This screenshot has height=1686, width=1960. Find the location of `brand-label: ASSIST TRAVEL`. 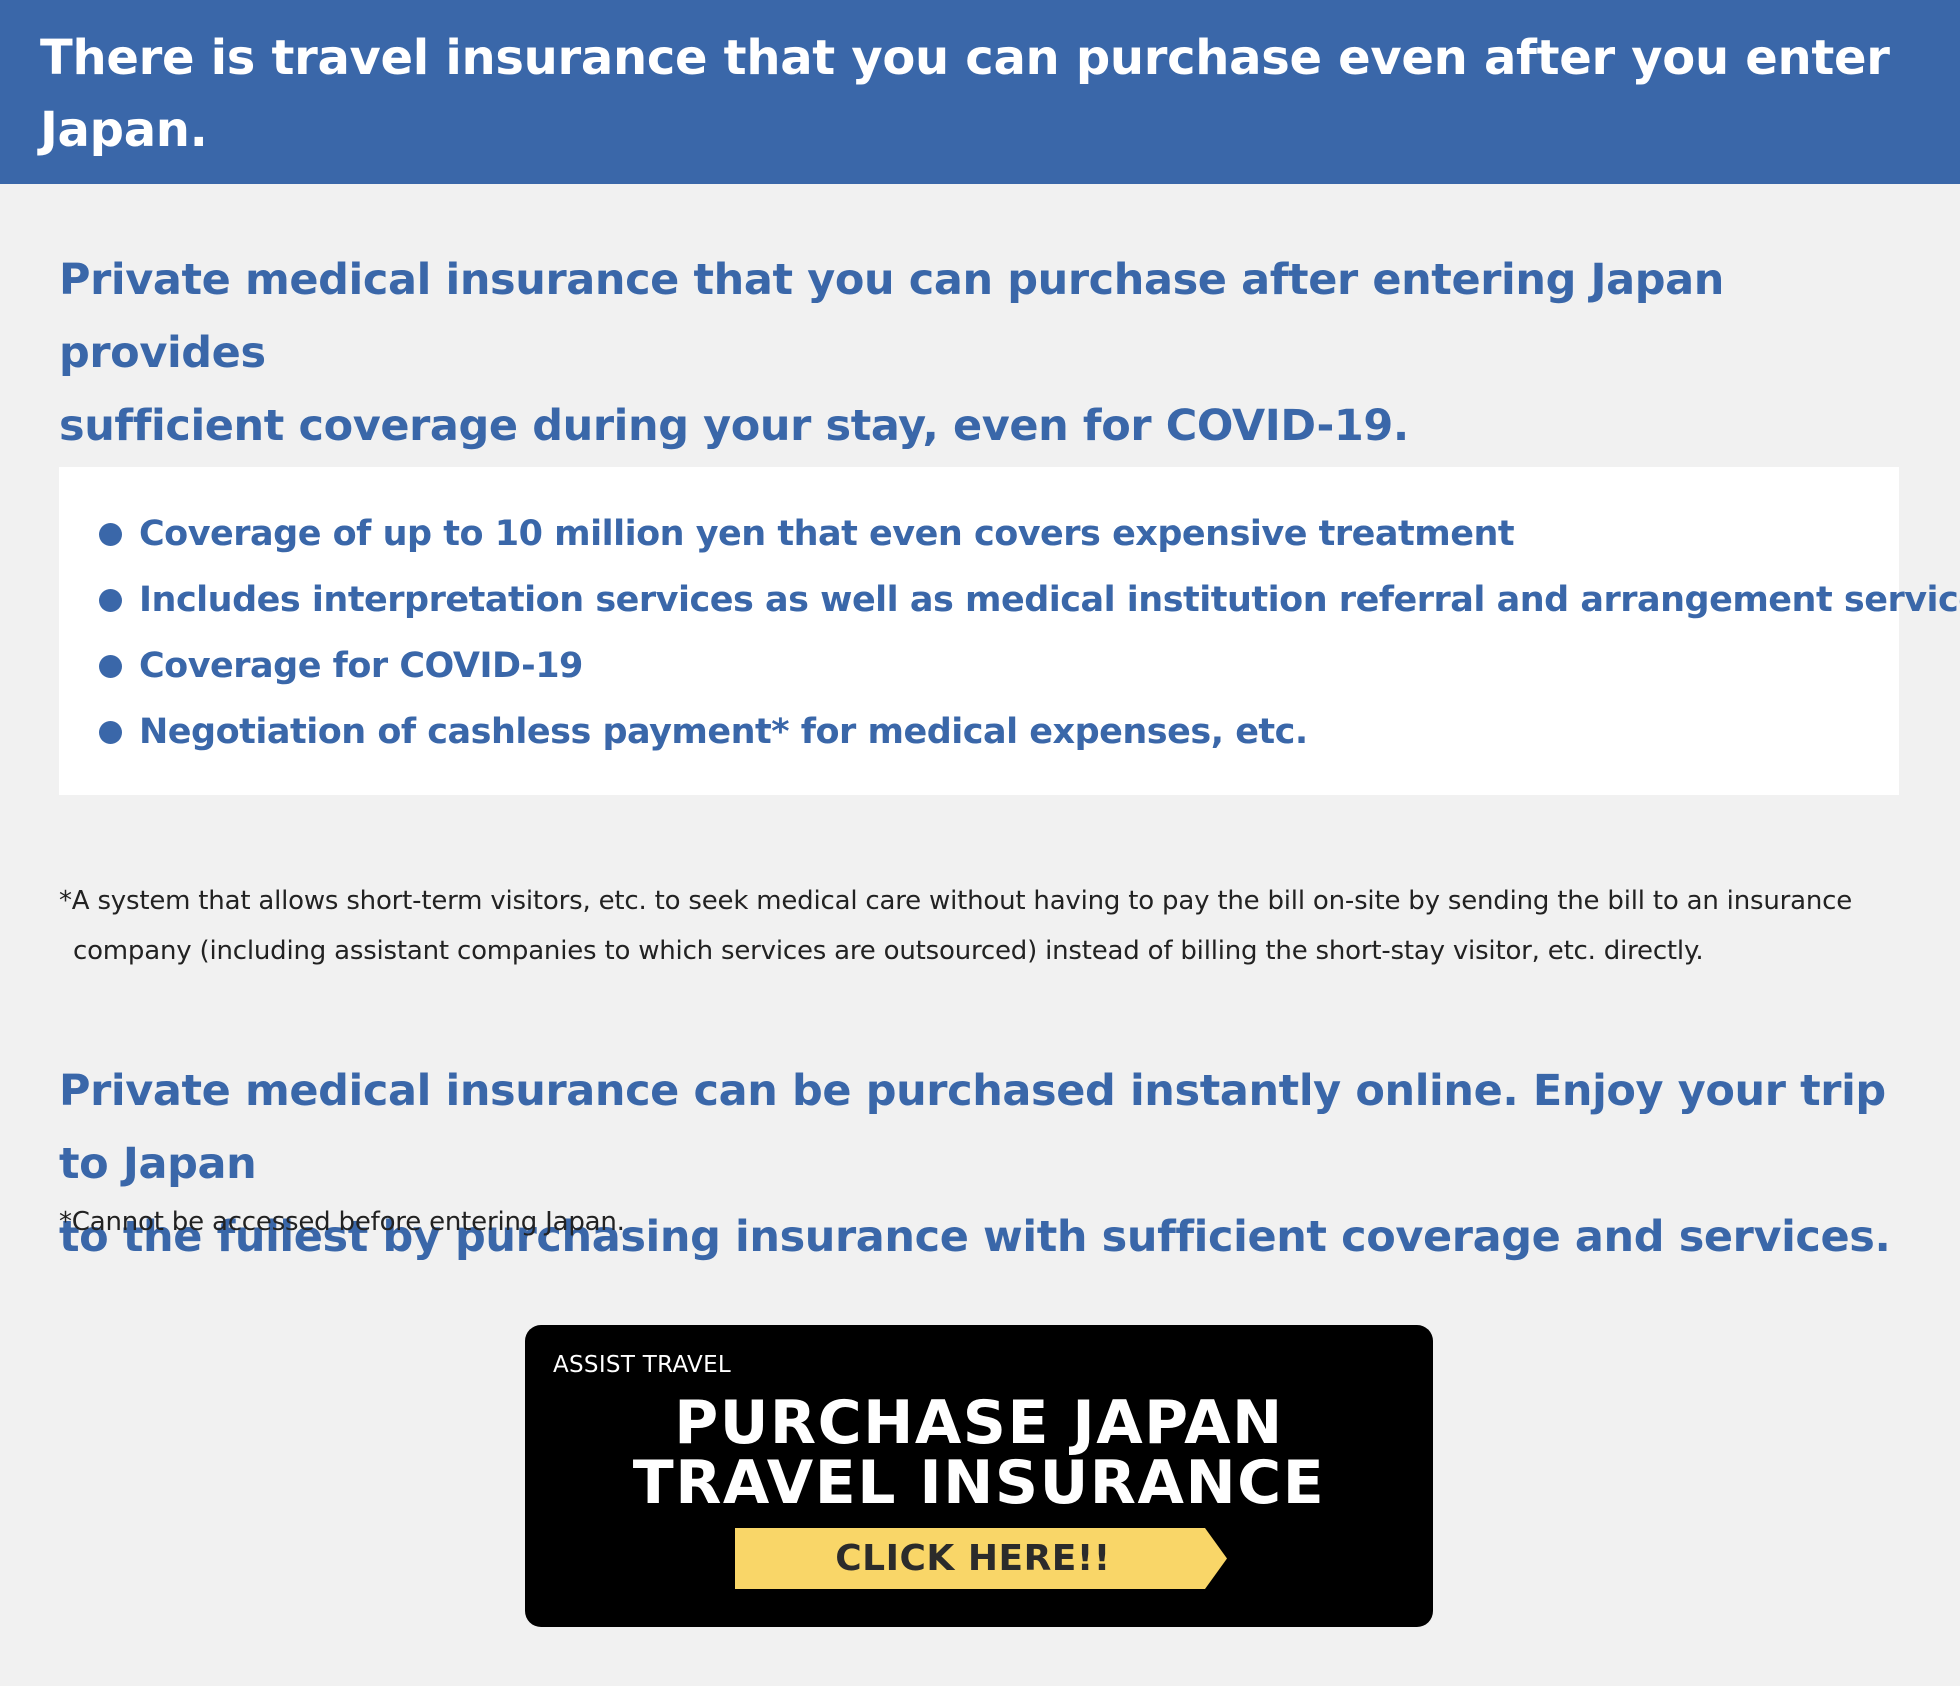

brand-label: ASSIST TRAVEL is located at coordinates (642, 1365).